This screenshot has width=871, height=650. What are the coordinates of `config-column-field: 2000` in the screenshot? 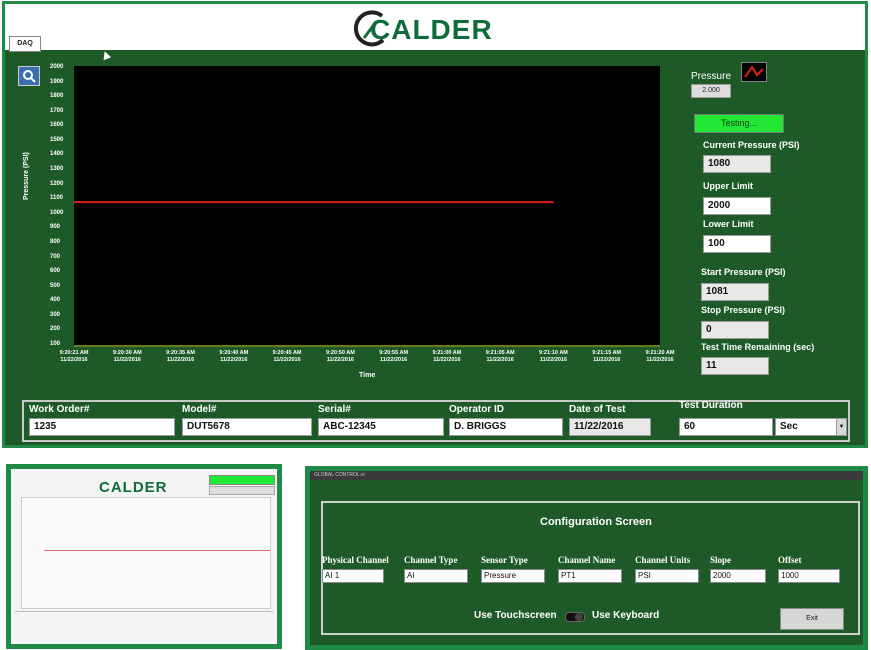 It's located at (738, 576).